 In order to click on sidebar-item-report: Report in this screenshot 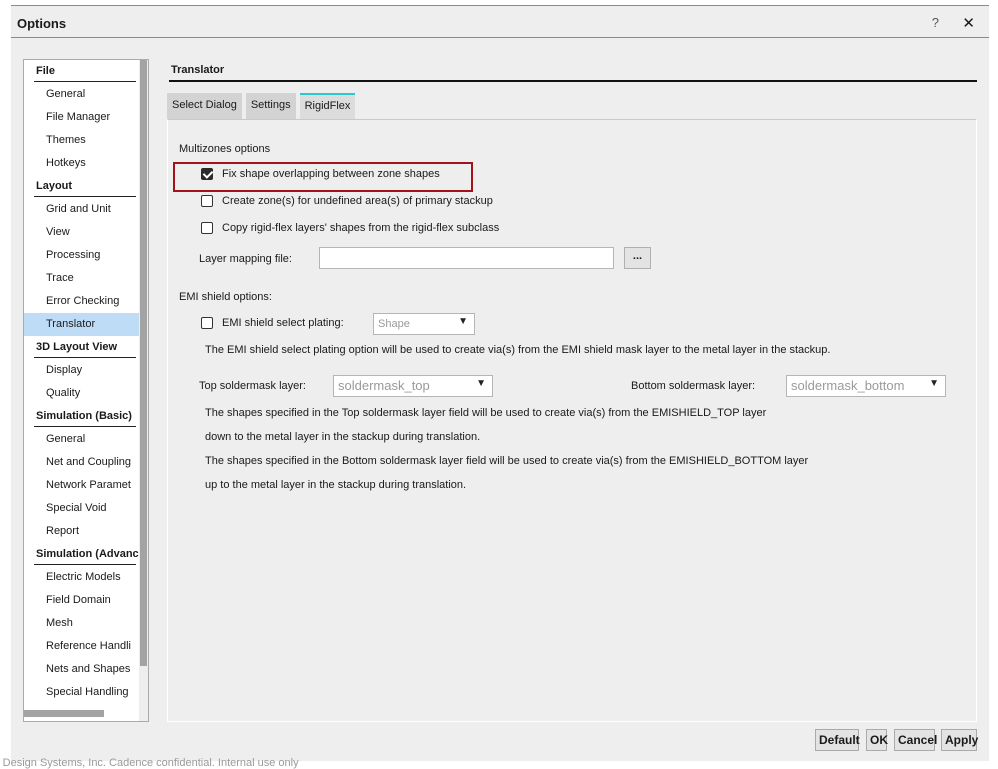, I will do `click(81, 531)`.